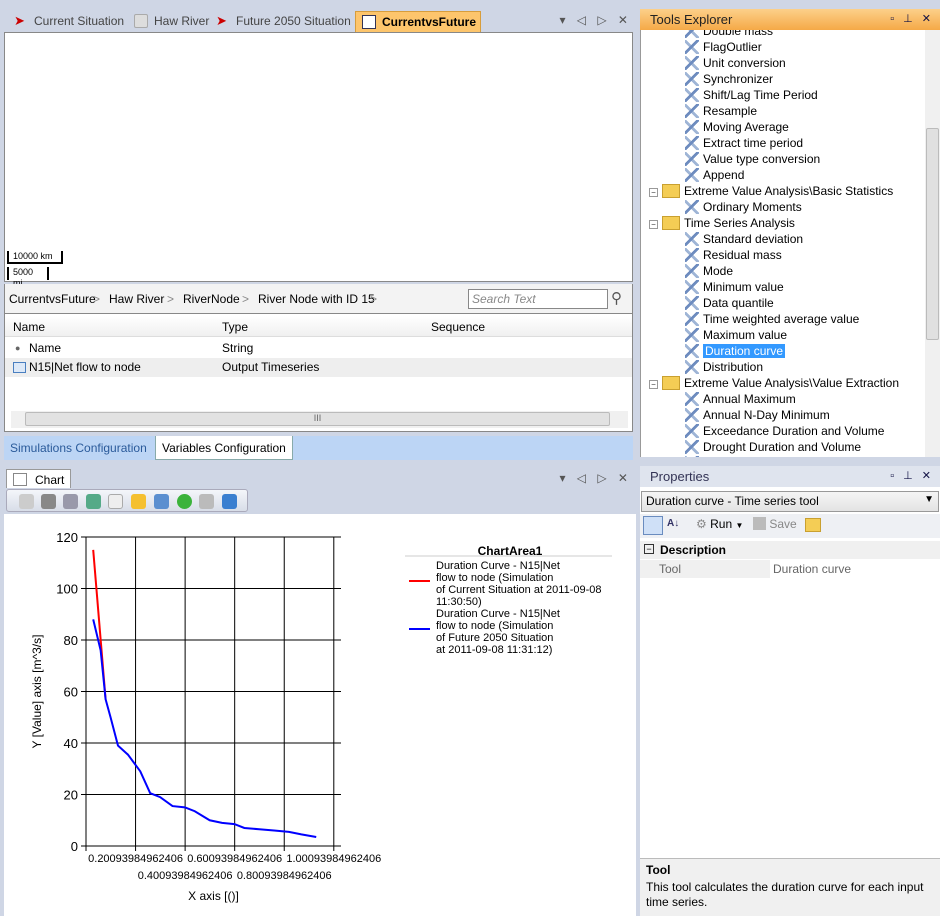  Describe the element at coordinates (318, 348) in the screenshot. I see `table-row: ● Name String` at that location.